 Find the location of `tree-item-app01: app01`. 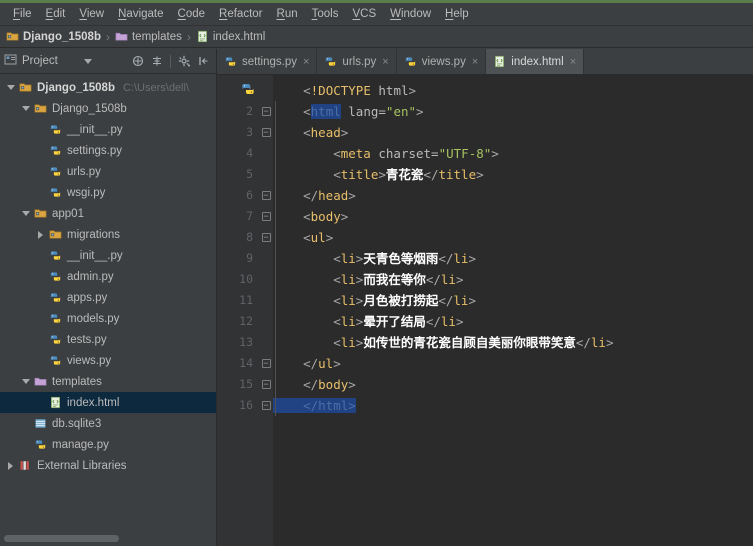

tree-item-app01: app01 is located at coordinates (108, 213).